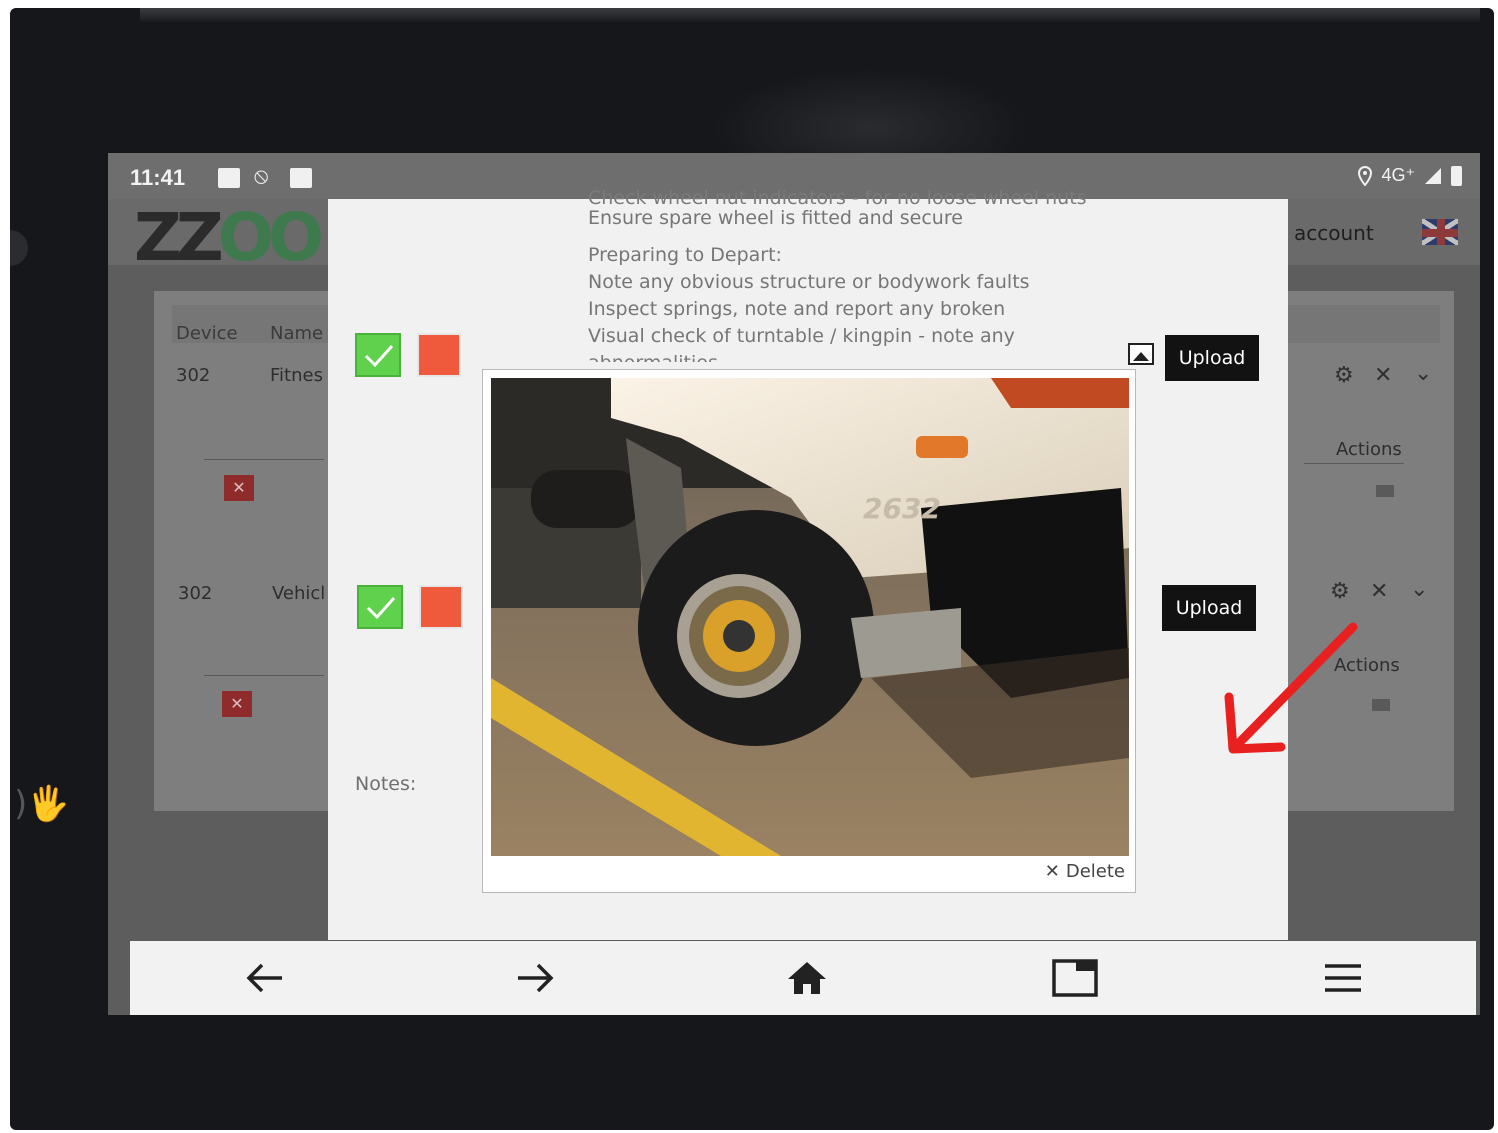 This screenshot has height=1133, width=1498. What do you see at coordinates (775, 218) in the screenshot?
I see `instruction-line: Ensure spare wheel is fitted and secure` at bounding box center [775, 218].